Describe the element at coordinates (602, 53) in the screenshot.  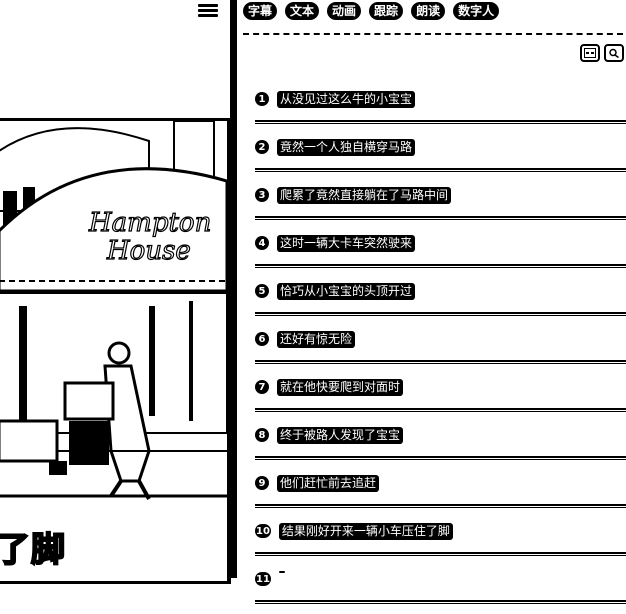
I see `toolbar` at that location.